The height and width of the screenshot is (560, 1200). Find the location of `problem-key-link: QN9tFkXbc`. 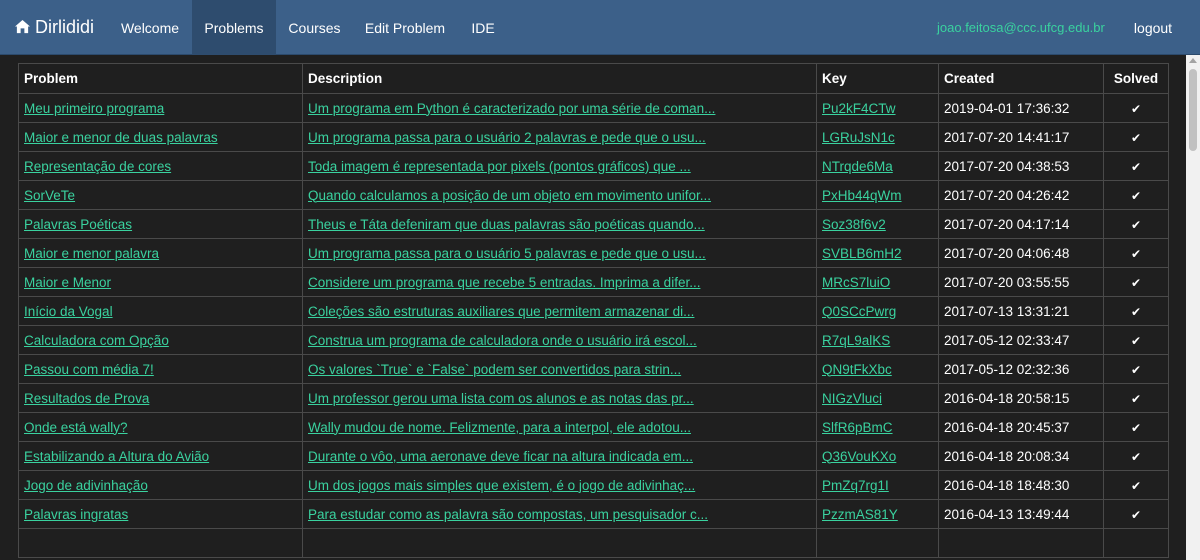

problem-key-link: QN9tFkXbc is located at coordinates (857, 369).